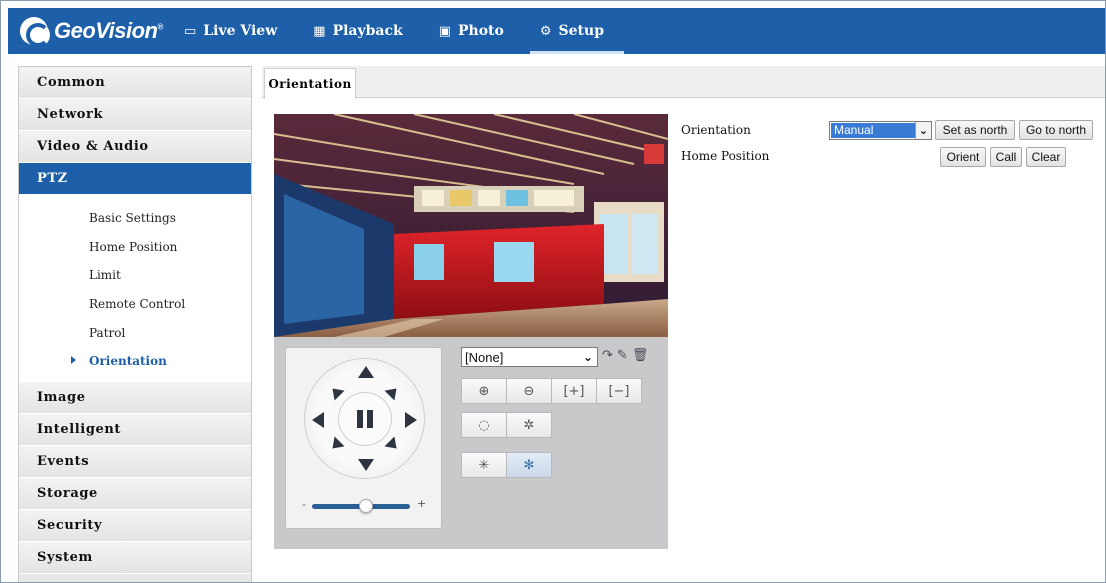 This screenshot has width=1106, height=583. Describe the element at coordinates (135, 83) in the screenshot. I see `sidebar-item-common: Common` at that location.